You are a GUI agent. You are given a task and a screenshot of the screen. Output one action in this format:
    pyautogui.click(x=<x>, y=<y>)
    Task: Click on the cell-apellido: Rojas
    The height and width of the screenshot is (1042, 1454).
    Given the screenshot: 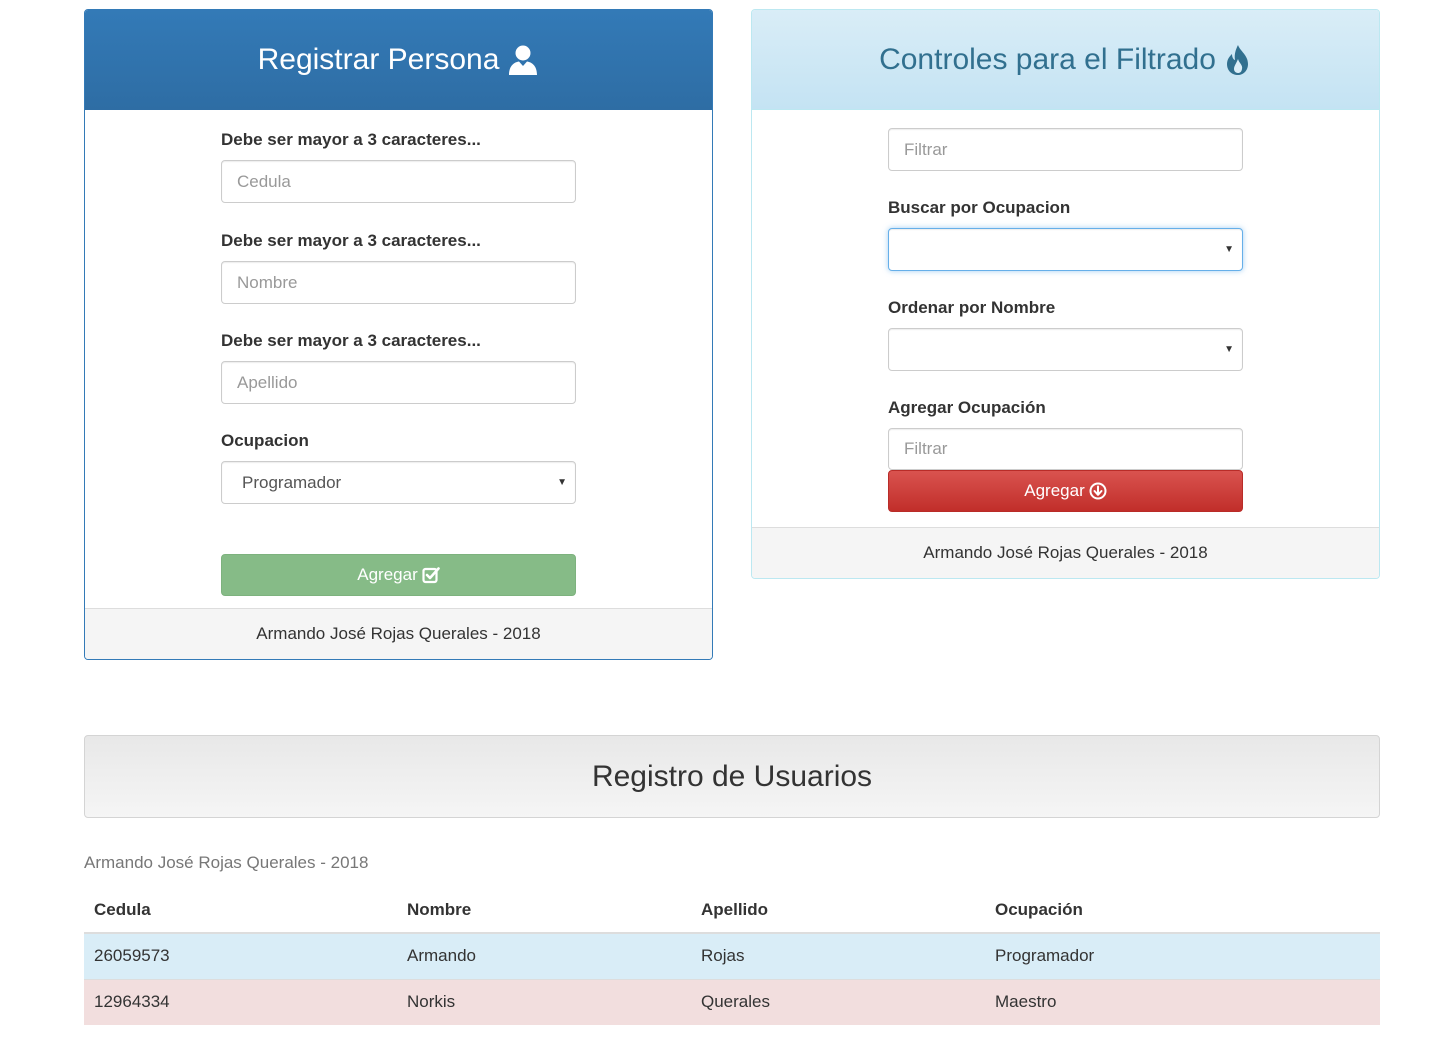 What is the action you would take?
    pyautogui.click(x=838, y=955)
    